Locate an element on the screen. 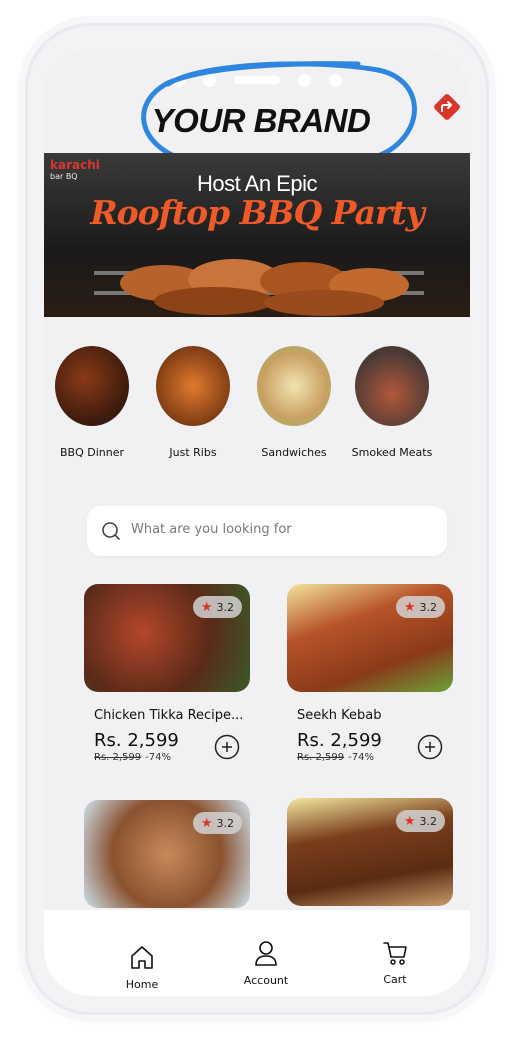 The image size is (514, 1038). tab-home: Home is located at coordinates (142, 966).